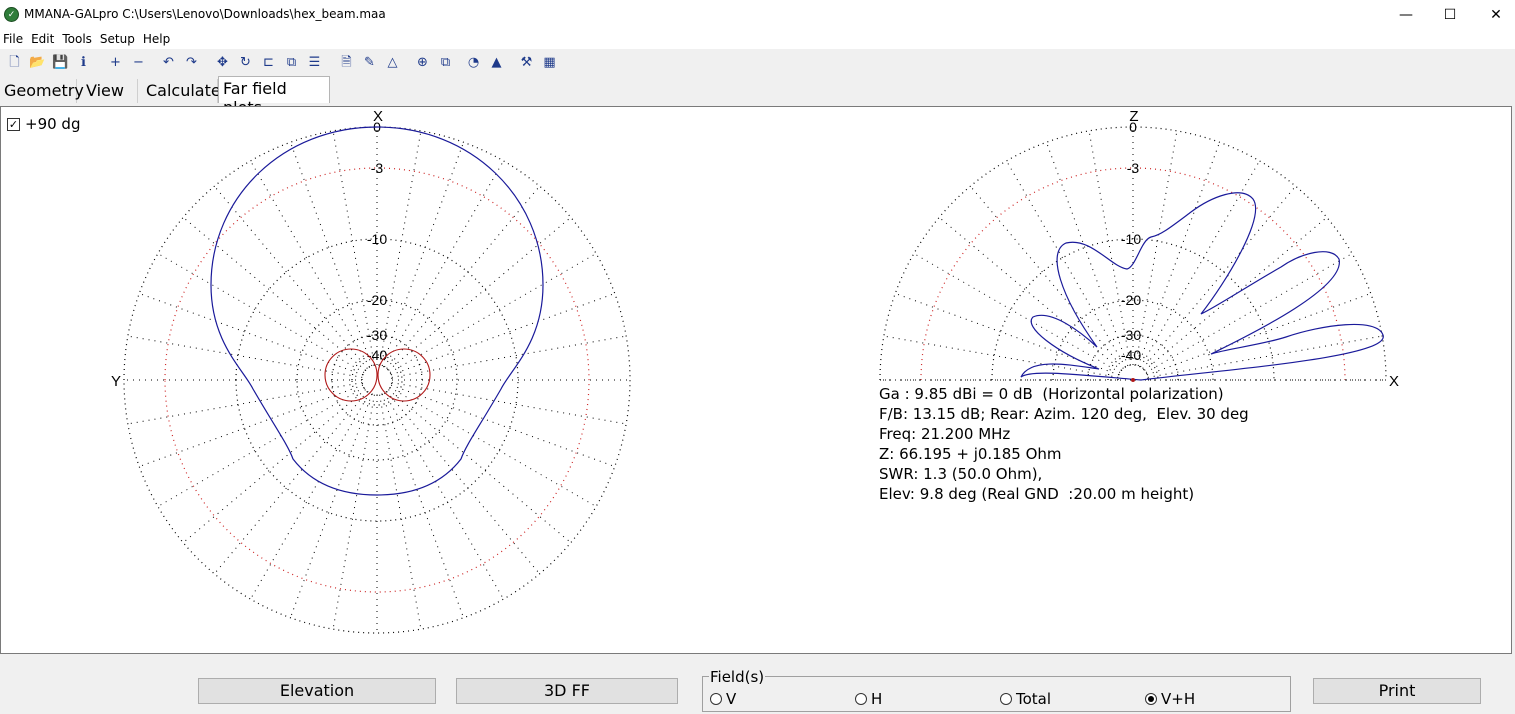 Image resolution: width=1515 pixels, height=714 pixels. What do you see at coordinates (723, 699) in the screenshot?
I see `field-radio-v: V` at bounding box center [723, 699].